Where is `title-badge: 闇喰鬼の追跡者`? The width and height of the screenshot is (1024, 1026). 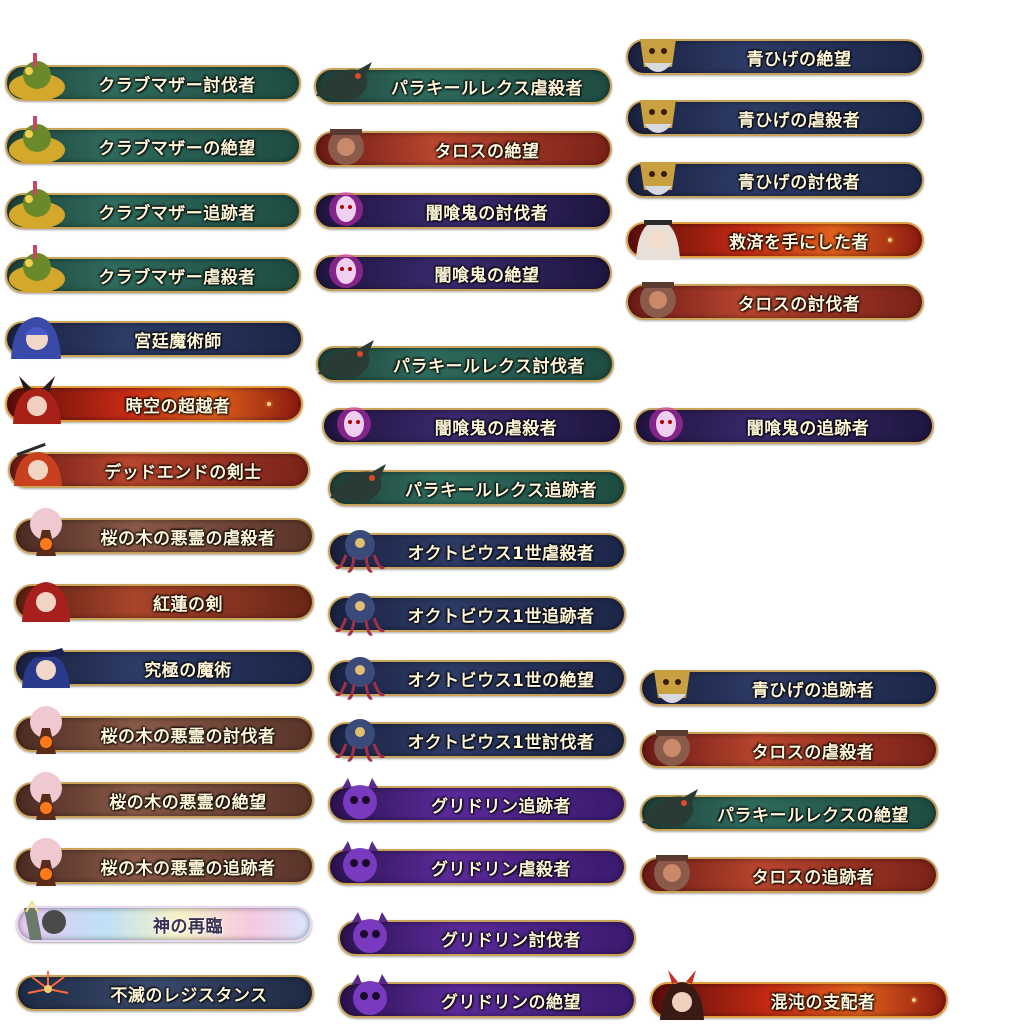 title-badge: 闇喰鬼の追跡者 is located at coordinates (784, 425).